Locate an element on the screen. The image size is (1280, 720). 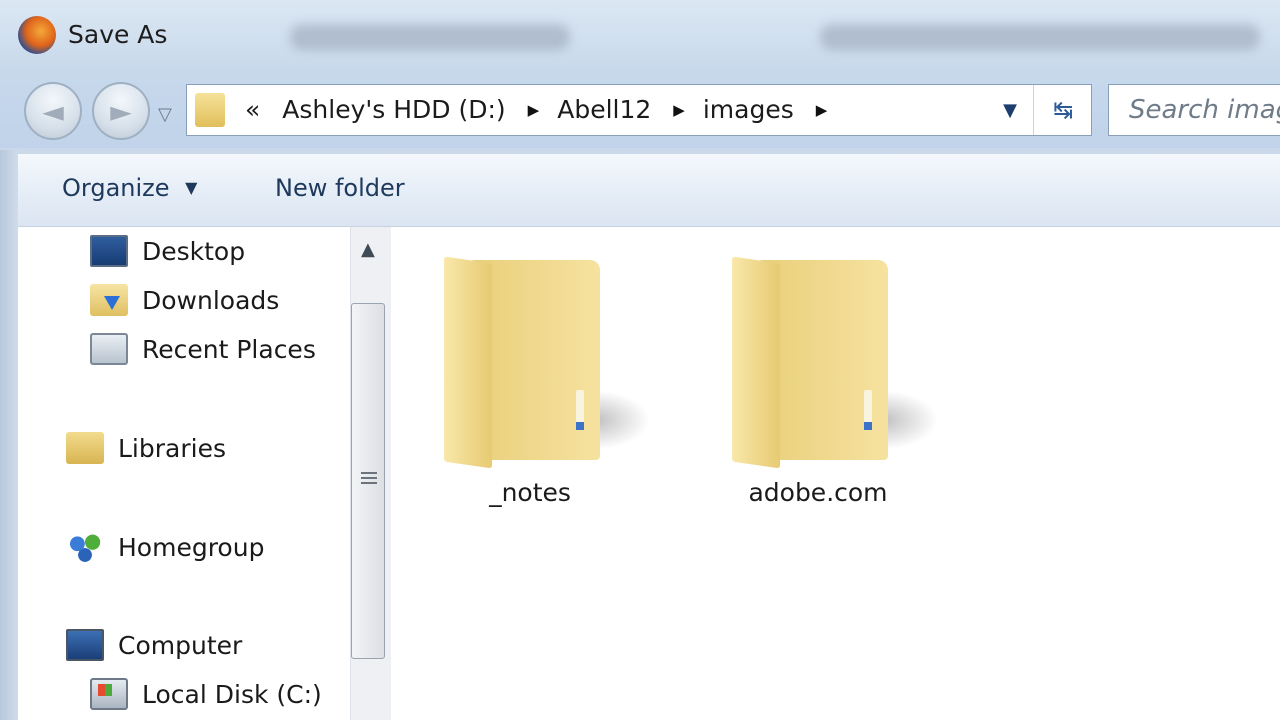
nav-item-desktop: Desktop is located at coordinates (167, 251).